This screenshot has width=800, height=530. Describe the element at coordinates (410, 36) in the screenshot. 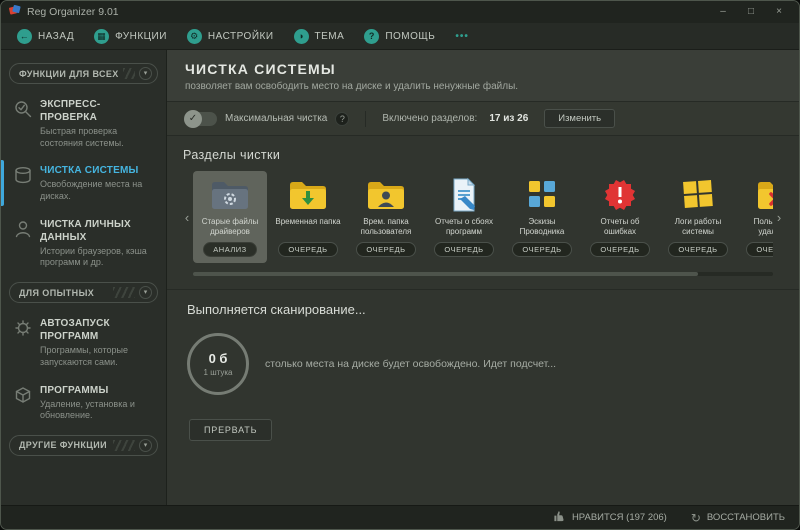

I see `menu-help-label: ПОМОЩЬ` at that location.